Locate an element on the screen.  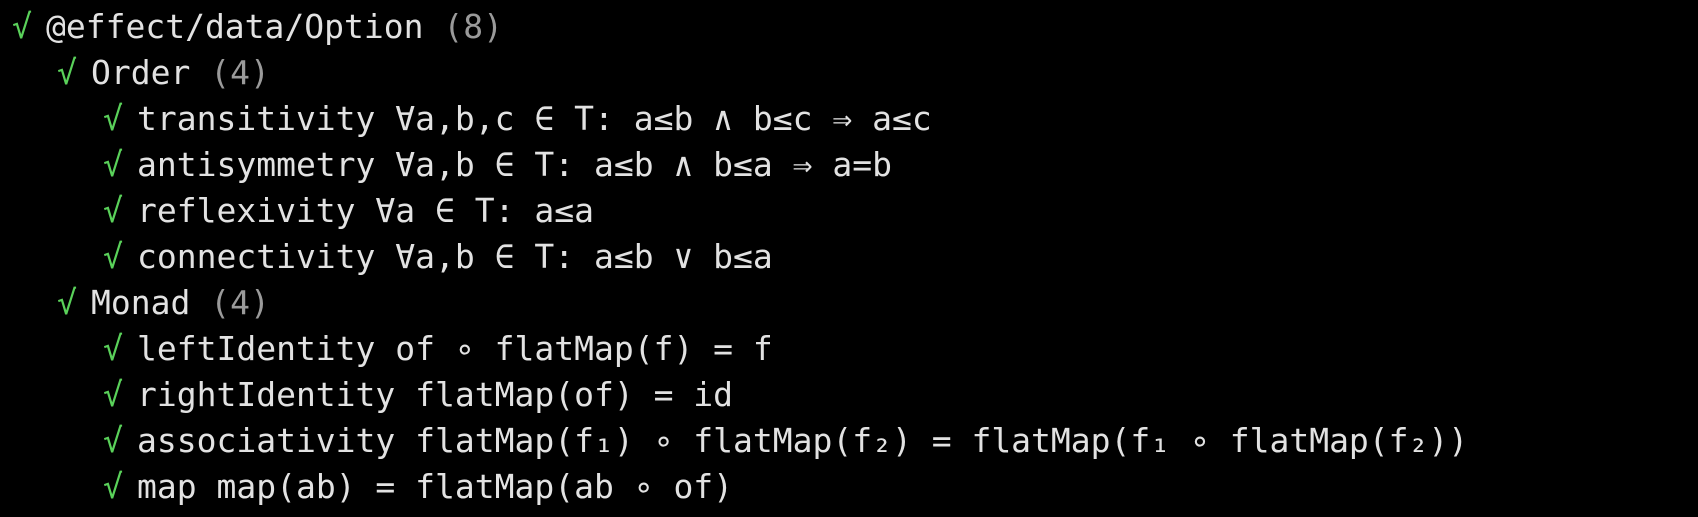
suite-count: (8) is located at coordinates (473, 26).